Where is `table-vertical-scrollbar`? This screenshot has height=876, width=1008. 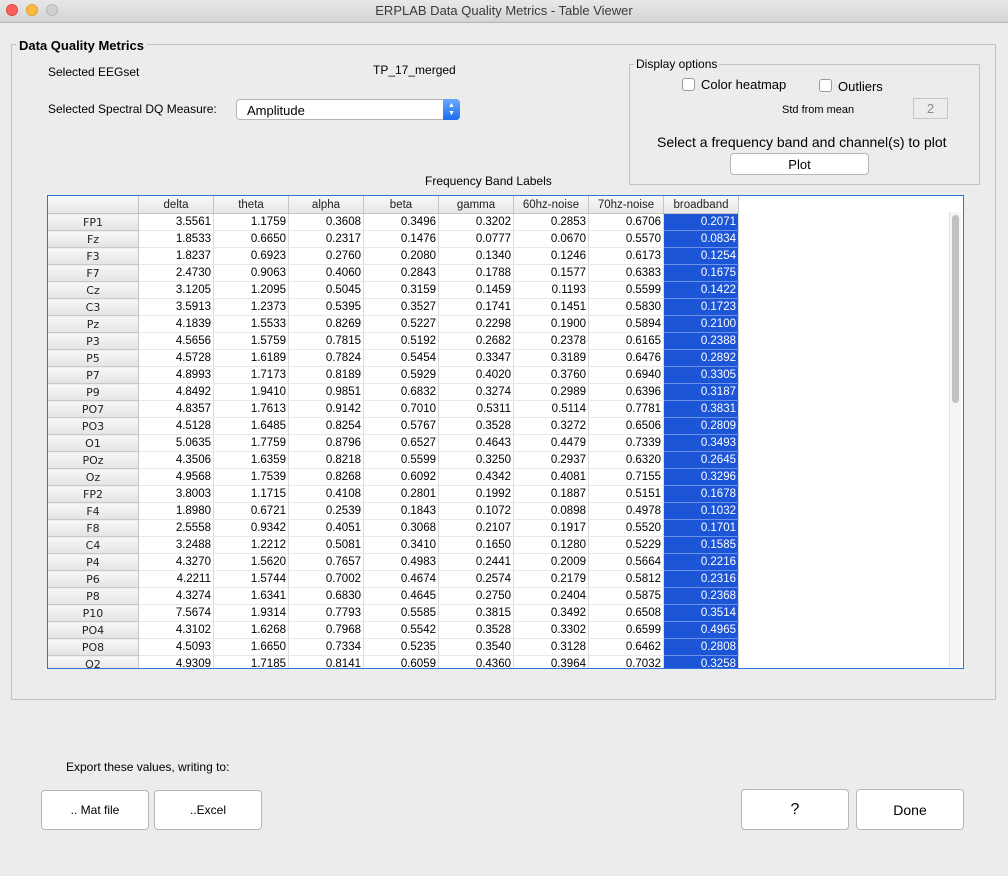 table-vertical-scrollbar is located at coordinates (955, 439).